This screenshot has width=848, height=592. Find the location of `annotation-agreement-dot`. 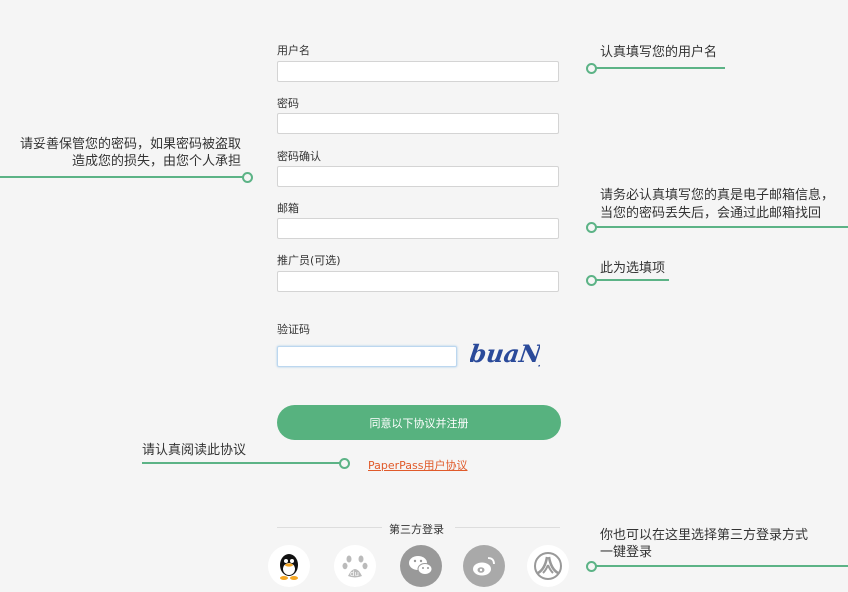

annotation-agreement-dot is located at coordinates (344, 463).